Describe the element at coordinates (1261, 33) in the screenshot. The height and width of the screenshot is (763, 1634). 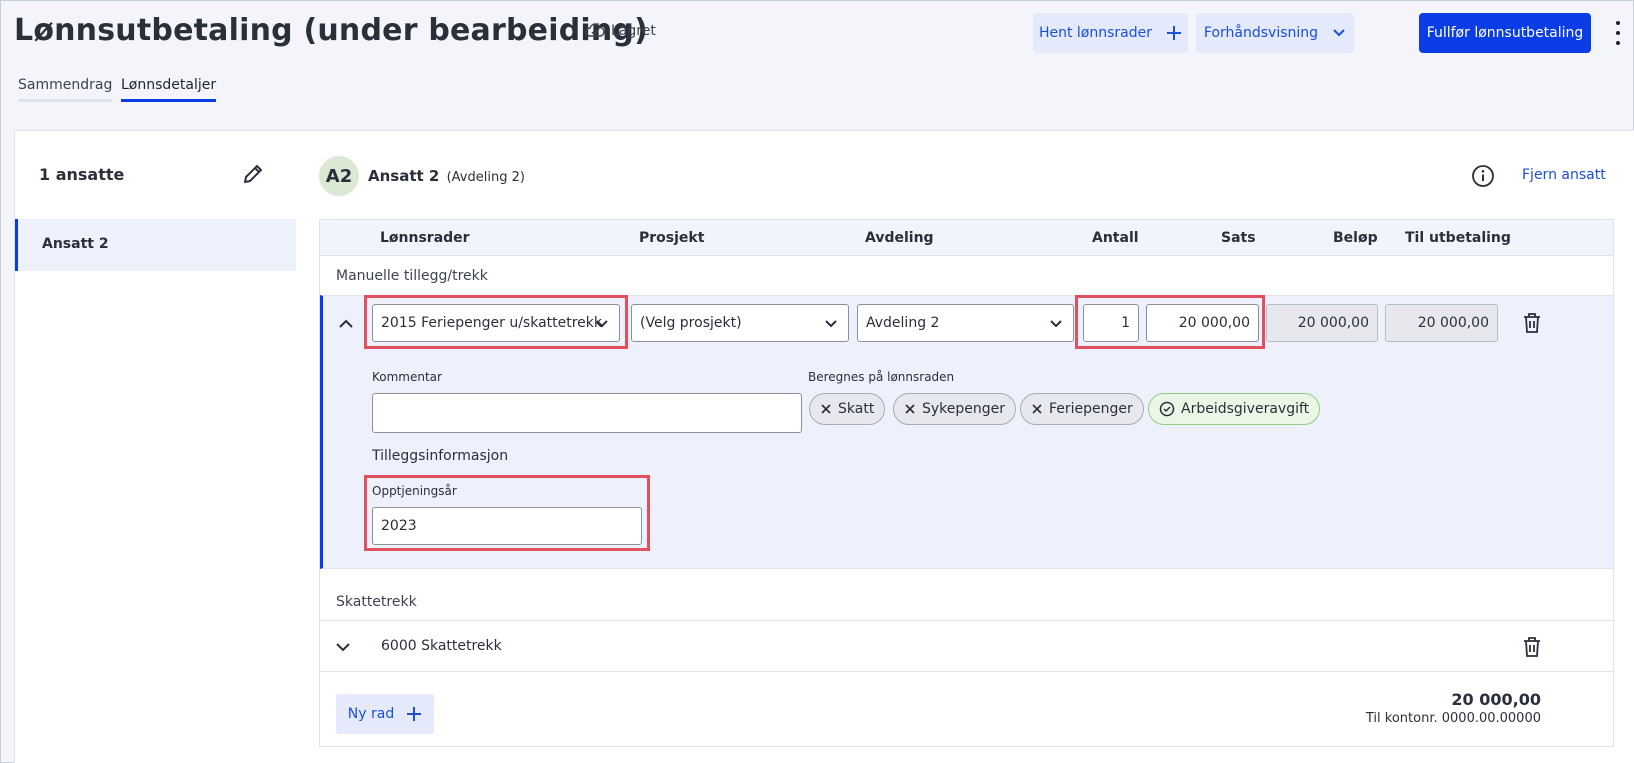
I see `preview-label: Forhåndsvisning` at that location.